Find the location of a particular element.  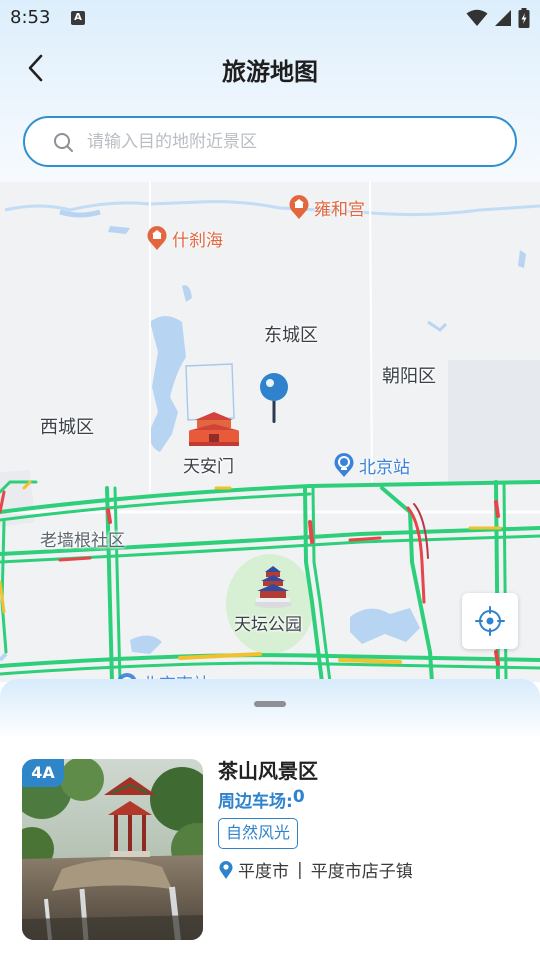

search-icon is located at coordinates (63, 142).